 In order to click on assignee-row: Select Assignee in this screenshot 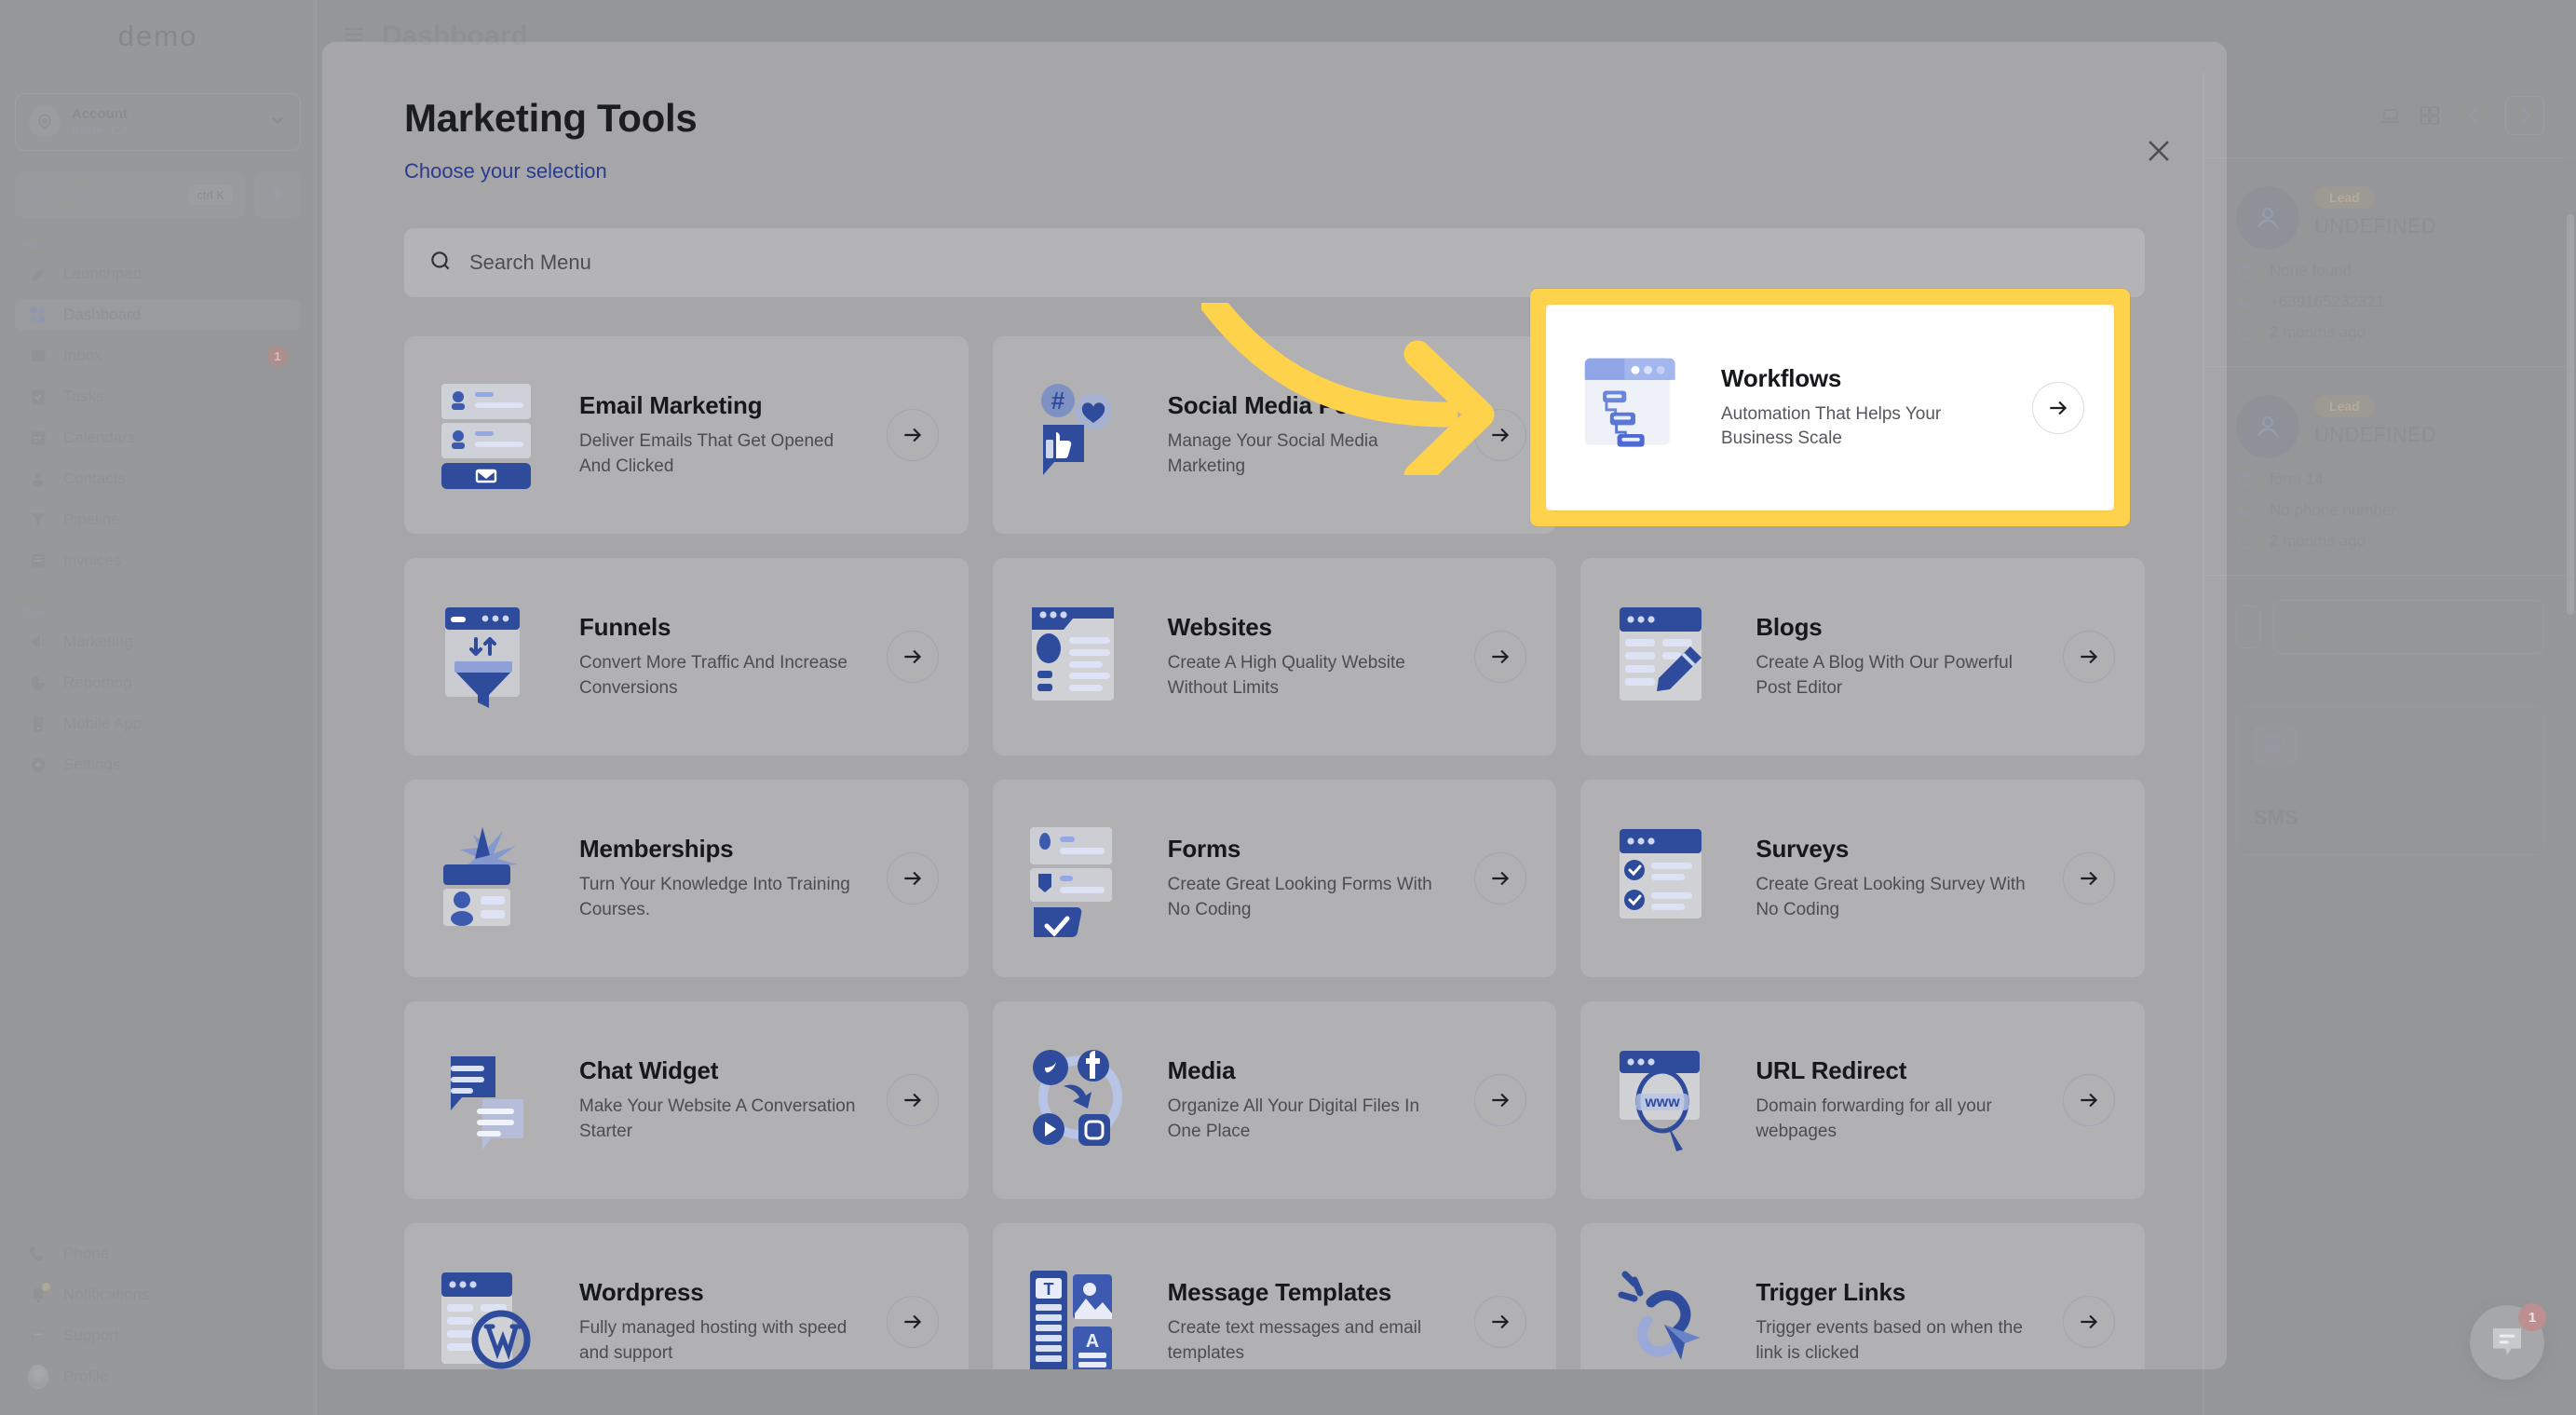, I will do `click(2390, 627)`.